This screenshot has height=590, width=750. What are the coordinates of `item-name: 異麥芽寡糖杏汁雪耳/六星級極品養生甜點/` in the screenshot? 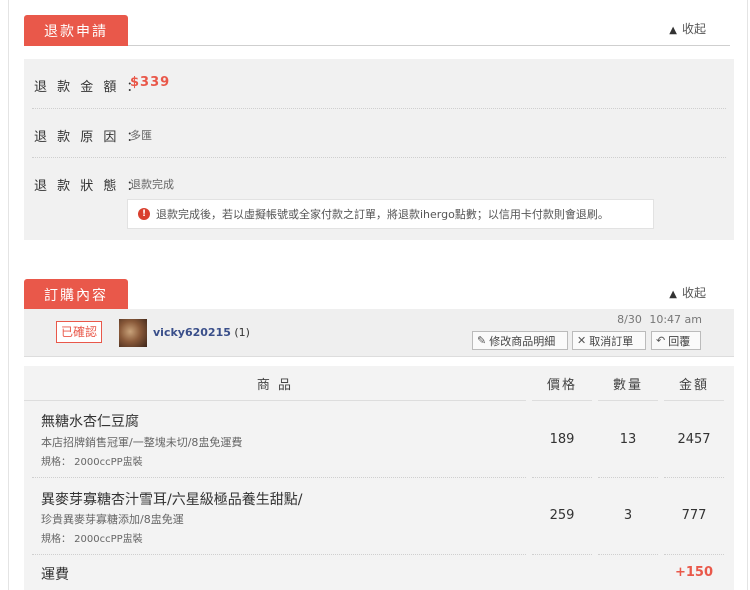 It's located at (171, 499).